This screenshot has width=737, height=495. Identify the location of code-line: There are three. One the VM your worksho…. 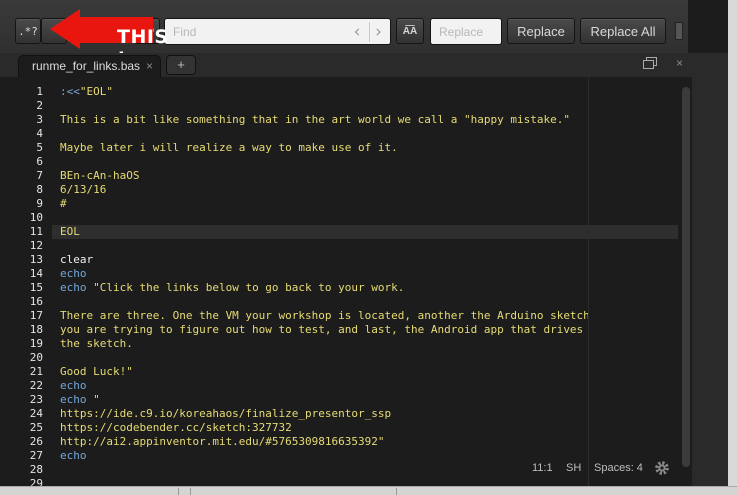
(325, 316).